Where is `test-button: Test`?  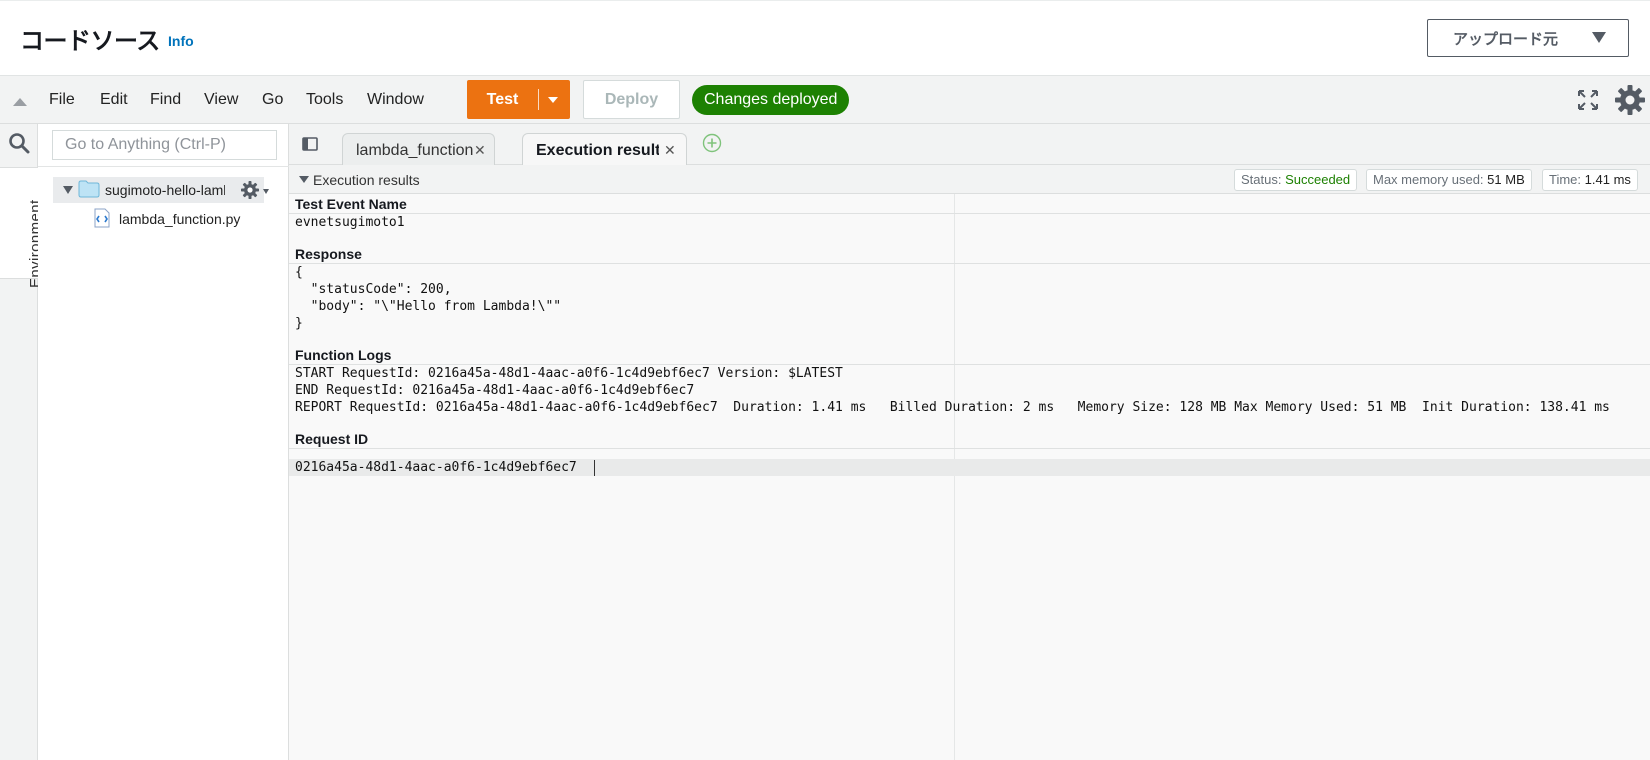
test-button: Test is located at coordinates (518, 99).